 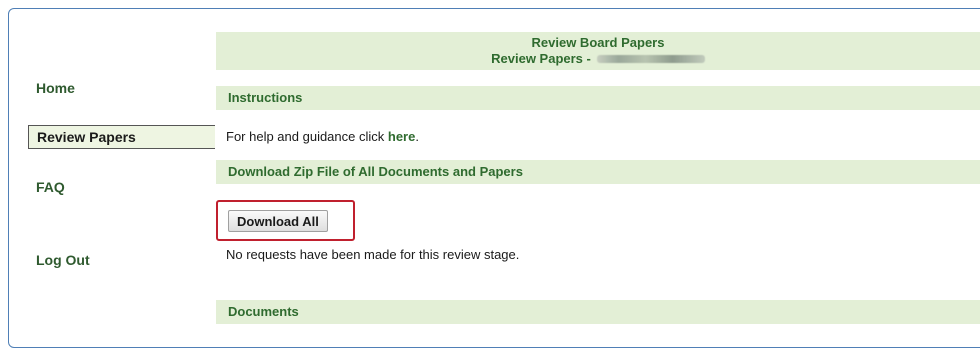 What do you see at coordinates (121, 88) in the screenshot?
I see `sidebar-item-home: Home` at bounding box center [121, 88].